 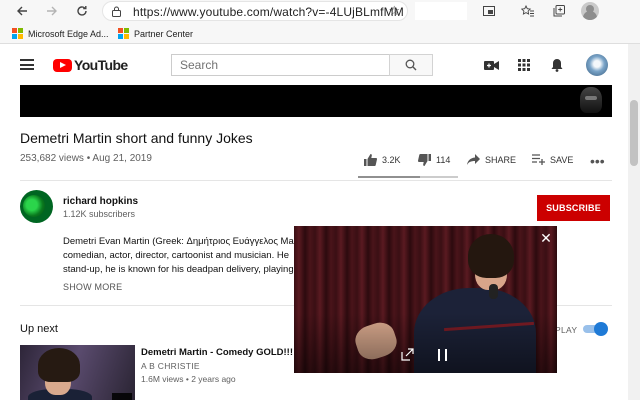 I want to click on refresh-icon, so click(x=82, y=11).